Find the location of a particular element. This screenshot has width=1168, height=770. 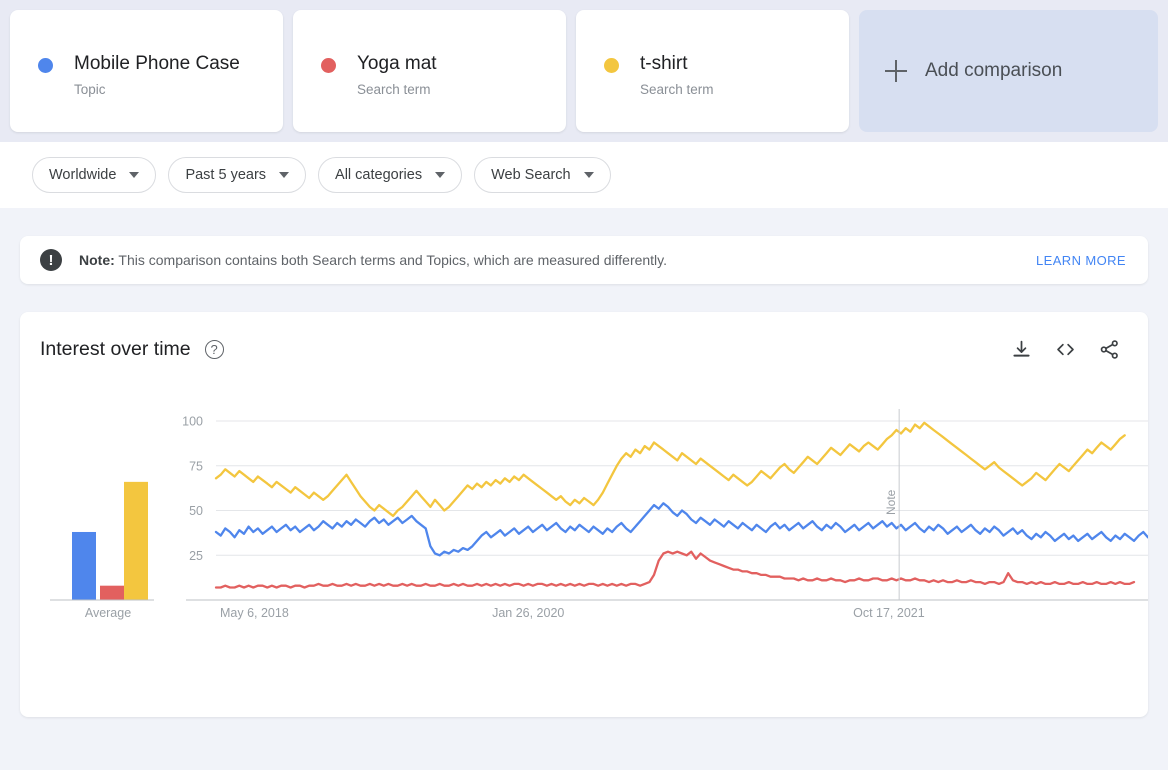

y-tick-label: 25 is located at coordinates (196, 556).